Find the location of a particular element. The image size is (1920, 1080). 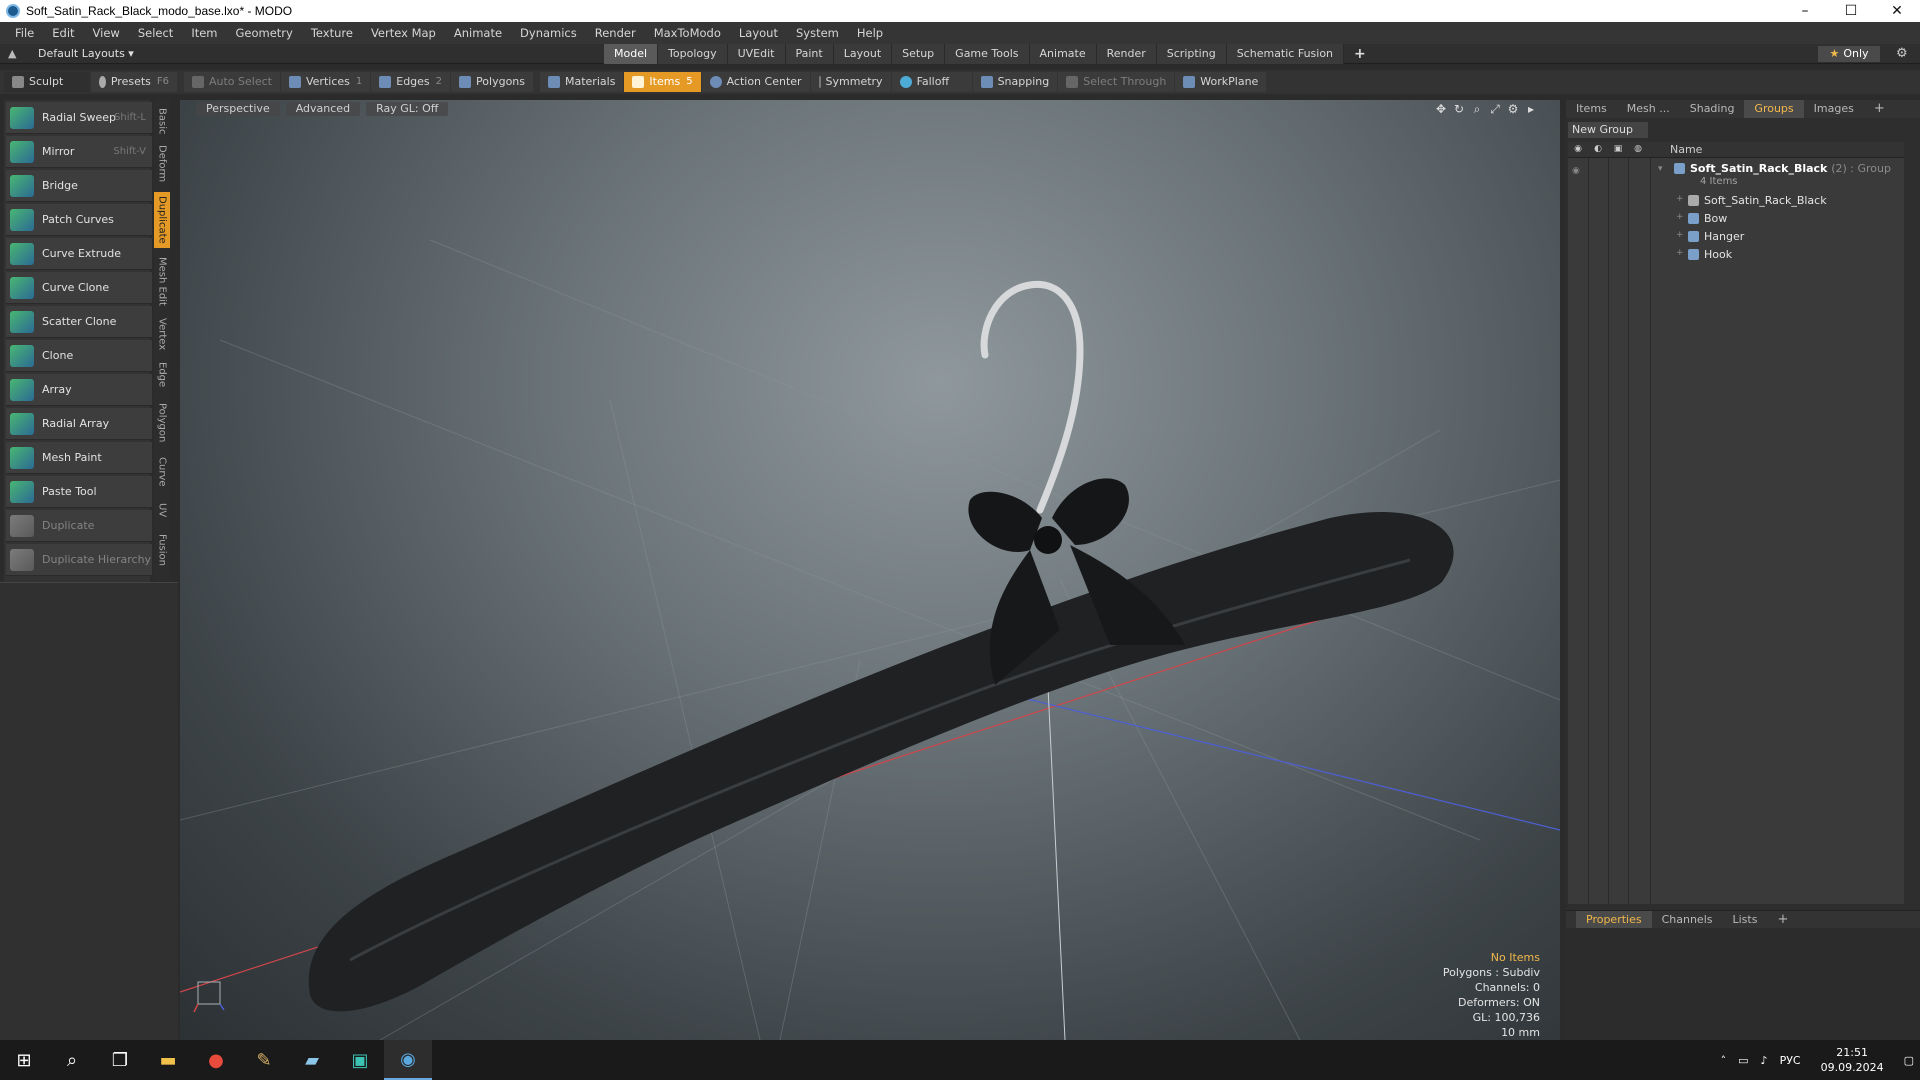

menu-item: Item is located at coordinates (204, 33).